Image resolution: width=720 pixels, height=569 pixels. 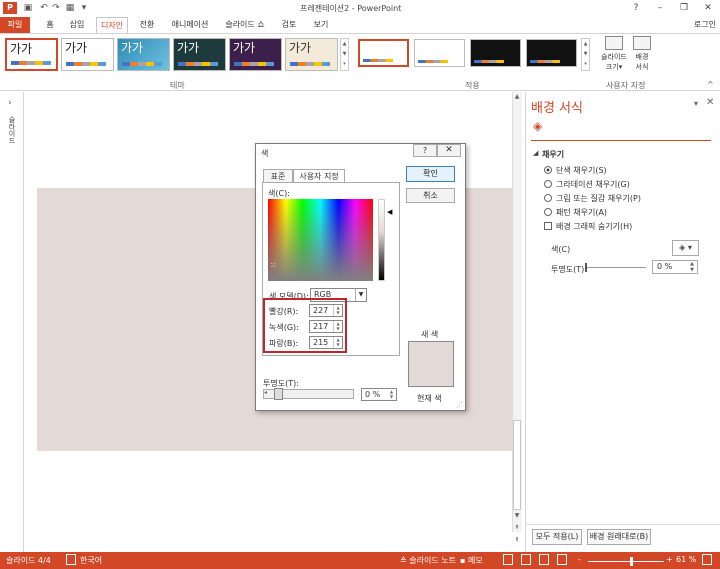 I want to click on variant-gallery-scroll: ▲ ▼ ▾, so click(x=585, y=54).